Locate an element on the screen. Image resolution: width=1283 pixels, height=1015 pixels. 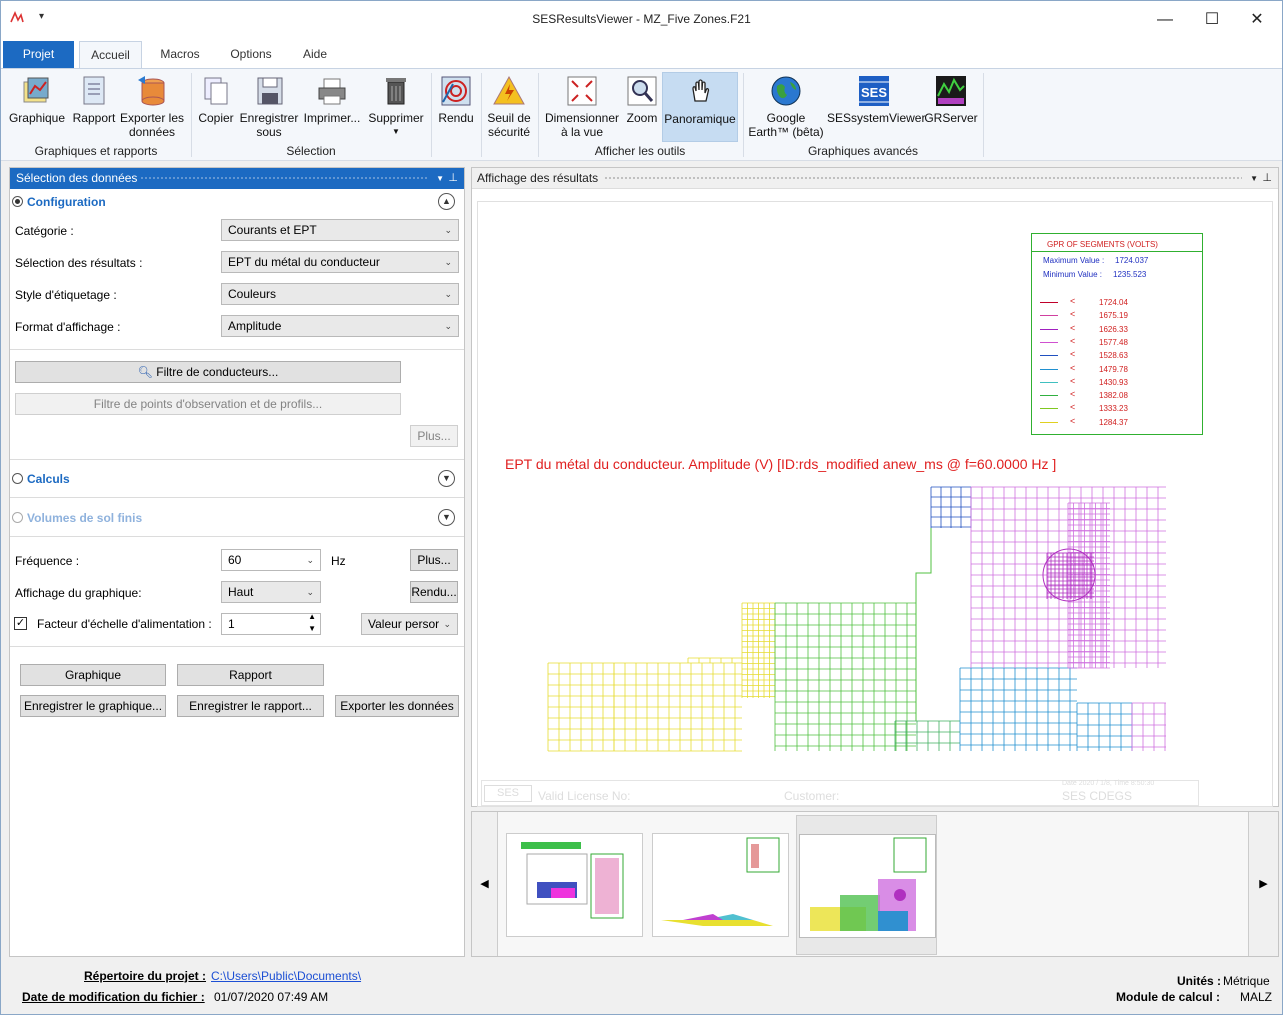
thumbnail-next-button: ▶ is located at coordinates (1263, 884).